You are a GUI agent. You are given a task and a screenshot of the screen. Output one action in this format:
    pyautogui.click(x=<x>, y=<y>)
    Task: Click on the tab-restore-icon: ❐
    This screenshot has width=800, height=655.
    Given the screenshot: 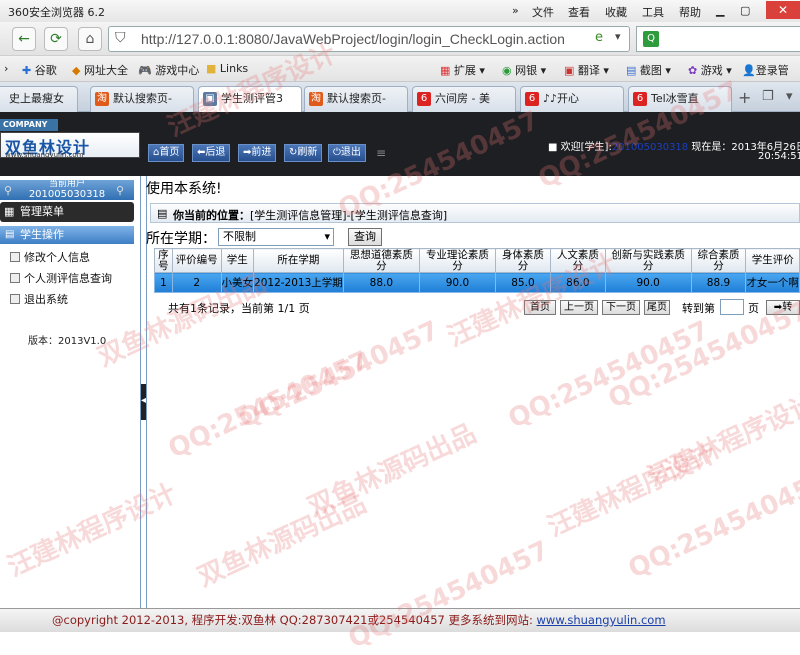 What is the action you would take?
    pyautogui.click(x=768, y=96)
    